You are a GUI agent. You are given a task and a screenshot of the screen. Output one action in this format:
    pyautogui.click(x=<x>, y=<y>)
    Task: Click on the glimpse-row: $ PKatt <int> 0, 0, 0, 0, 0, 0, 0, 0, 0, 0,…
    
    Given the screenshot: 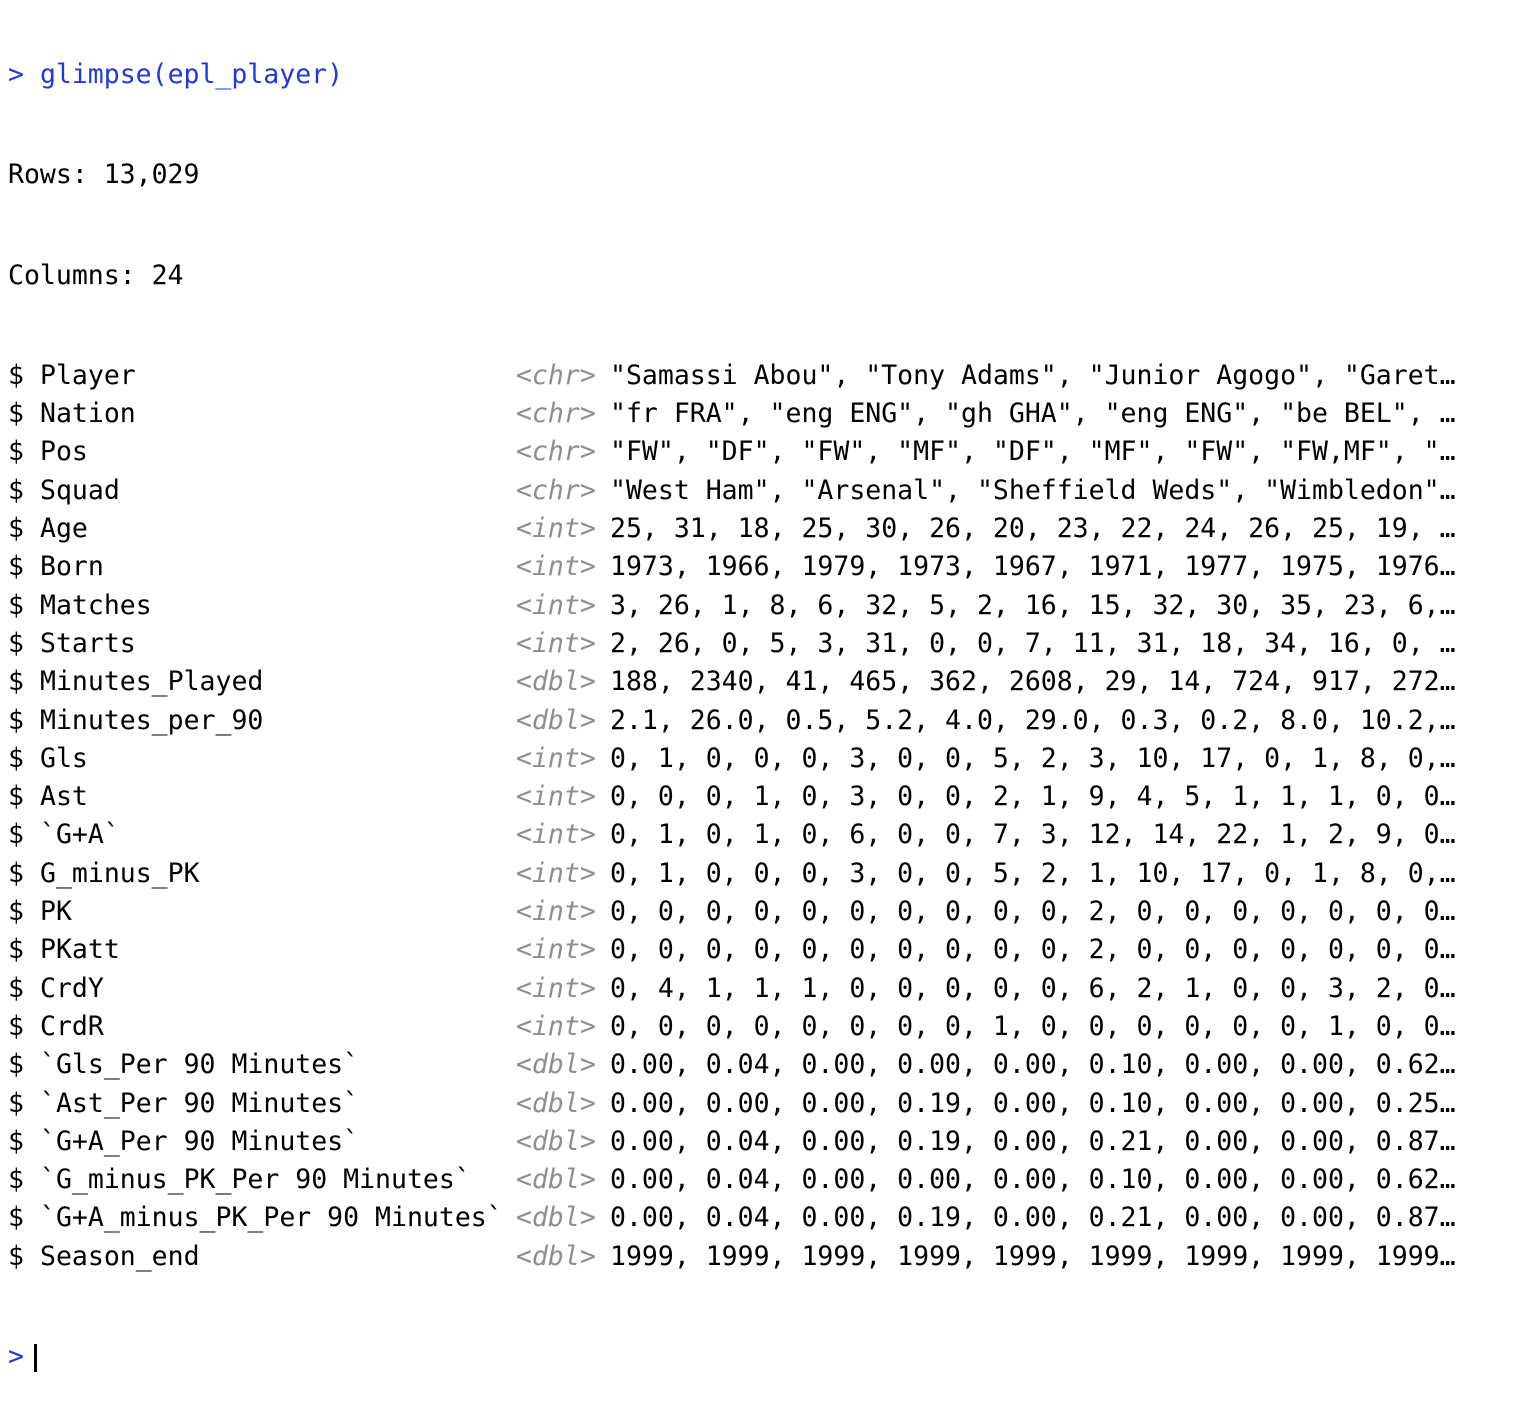 What is the action you would take?
    pyautogui.click(x=763, y=950)
    